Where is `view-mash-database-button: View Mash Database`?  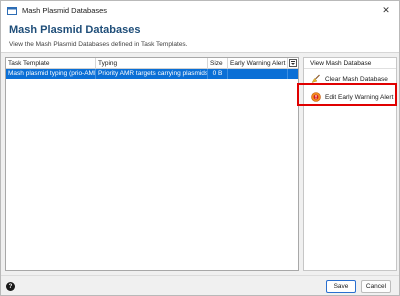 view-mash-database-button: View Mash Database is located at coordinates (350, 63).